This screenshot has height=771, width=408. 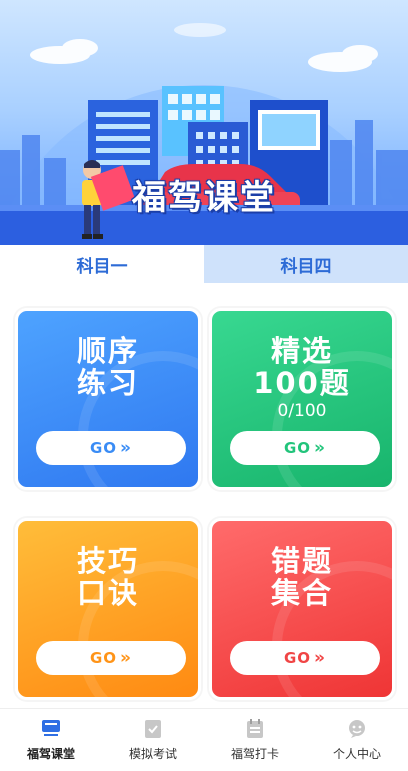 I want to click on tab-subject-four: 科目四, so click(x=306, y=264).